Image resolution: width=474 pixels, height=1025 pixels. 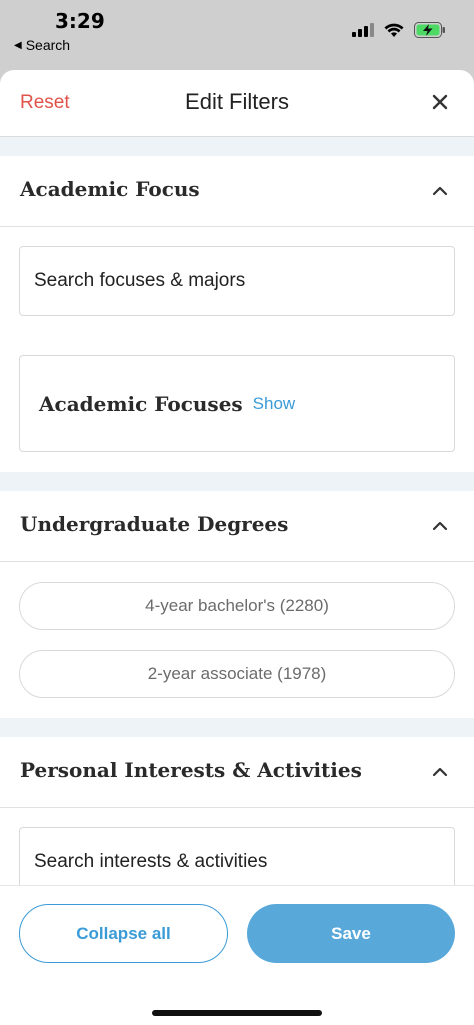 I want to click on academic-focuses-title: Academic Focuses, so click(x=141, y=403).